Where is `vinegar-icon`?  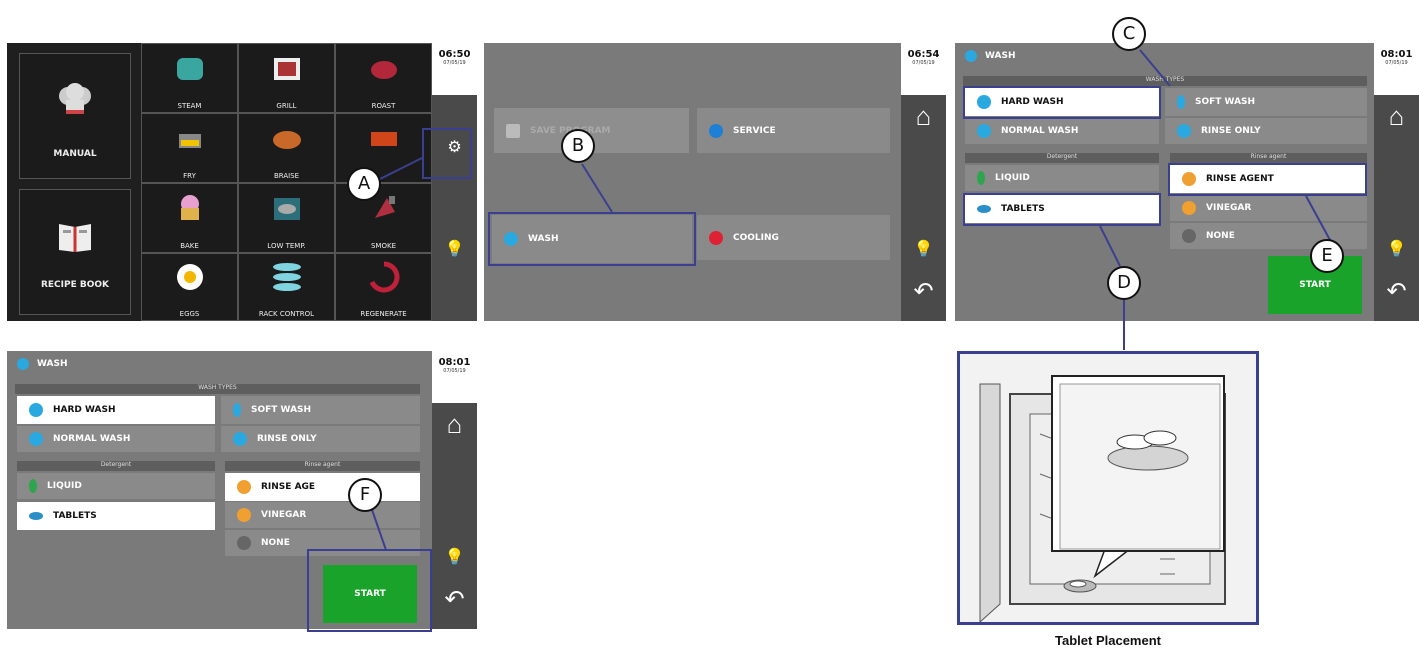 vinegar-icon is located at coordinates (244, 515).